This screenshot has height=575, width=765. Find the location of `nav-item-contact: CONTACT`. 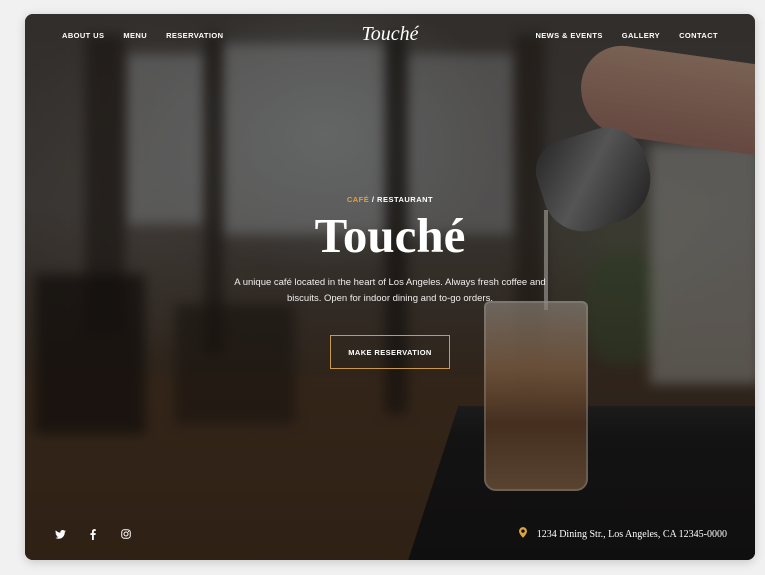

nav-item-contact: CONTACT is located at coordinates (698, 35).